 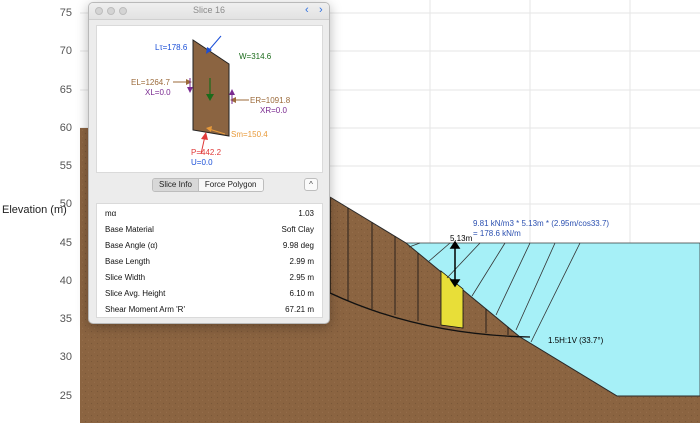 What do you see at coordinates (209, 309) in the screenshot?
I see `table-row: Shear Moment Arm 'R' 67.21 m` at bounding box center [209, 309].